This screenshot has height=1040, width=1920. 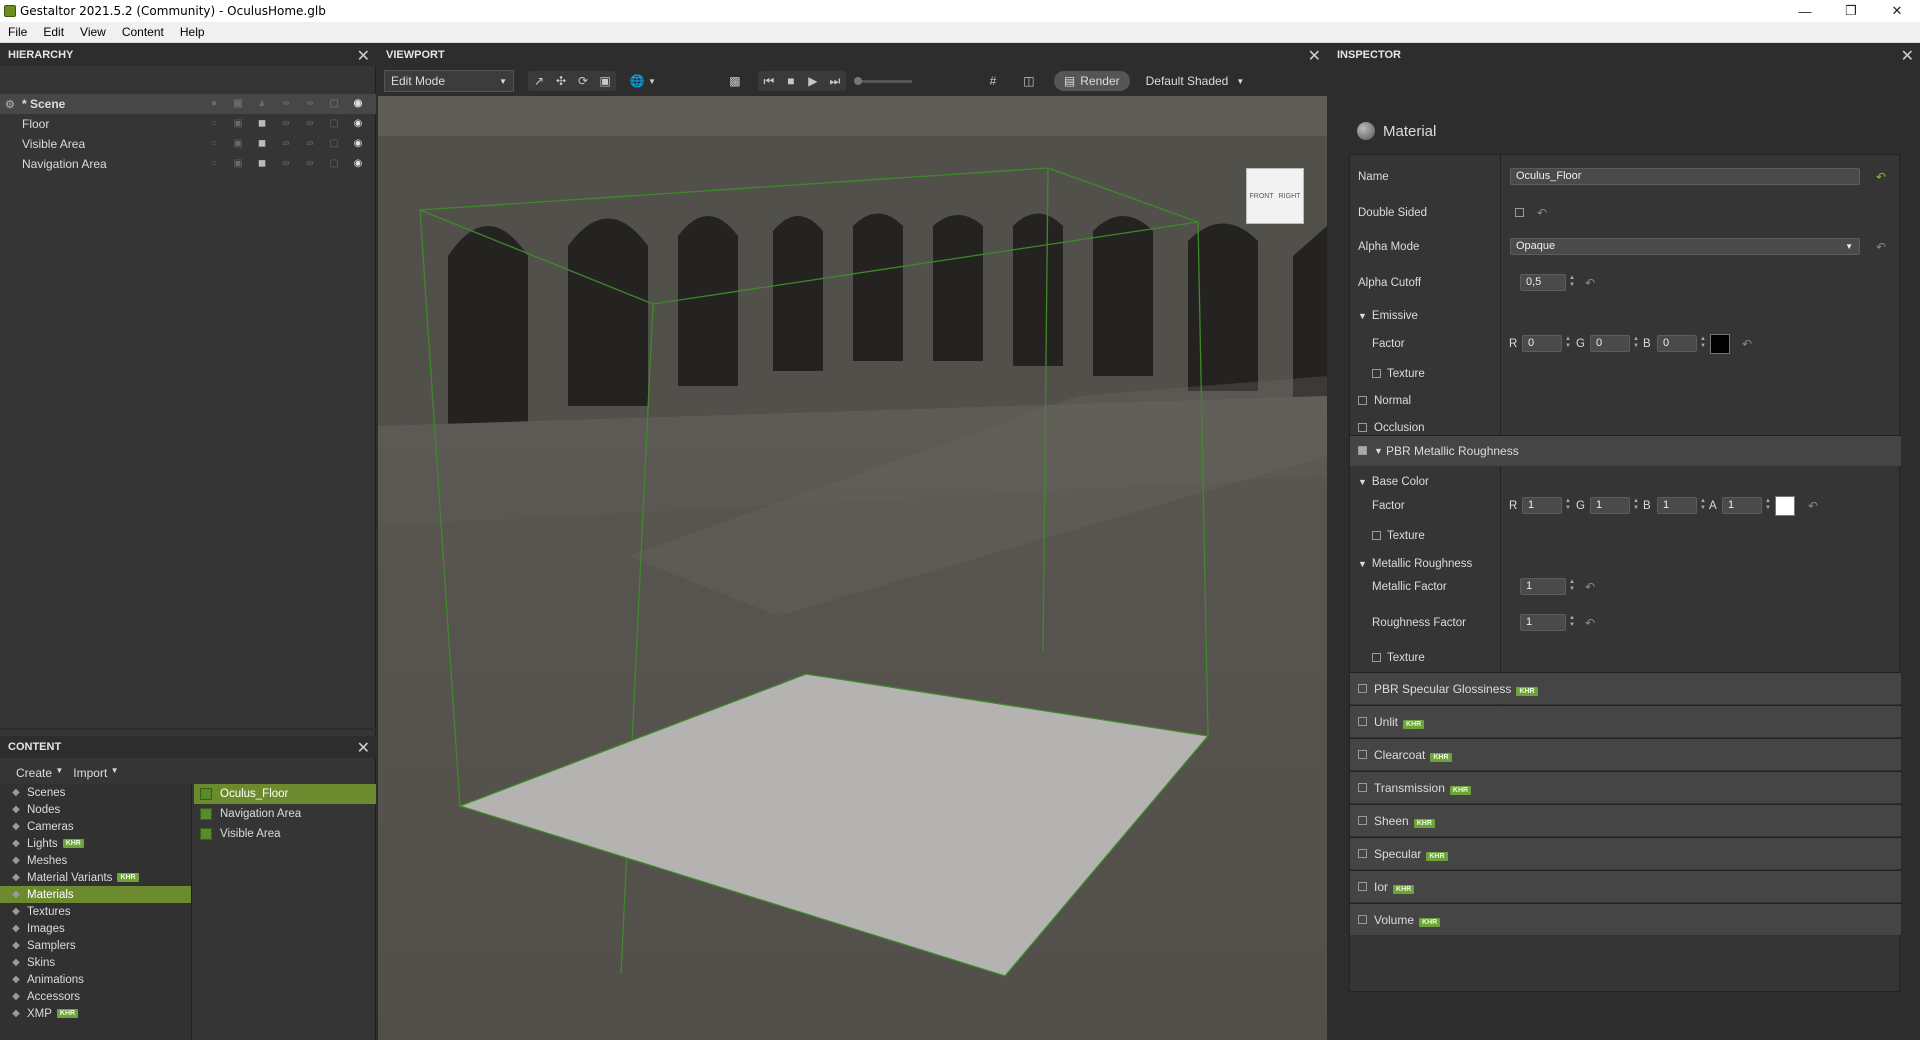 I want to click on content-category-textures: ◆ Textures, so click(x=95, y=911).